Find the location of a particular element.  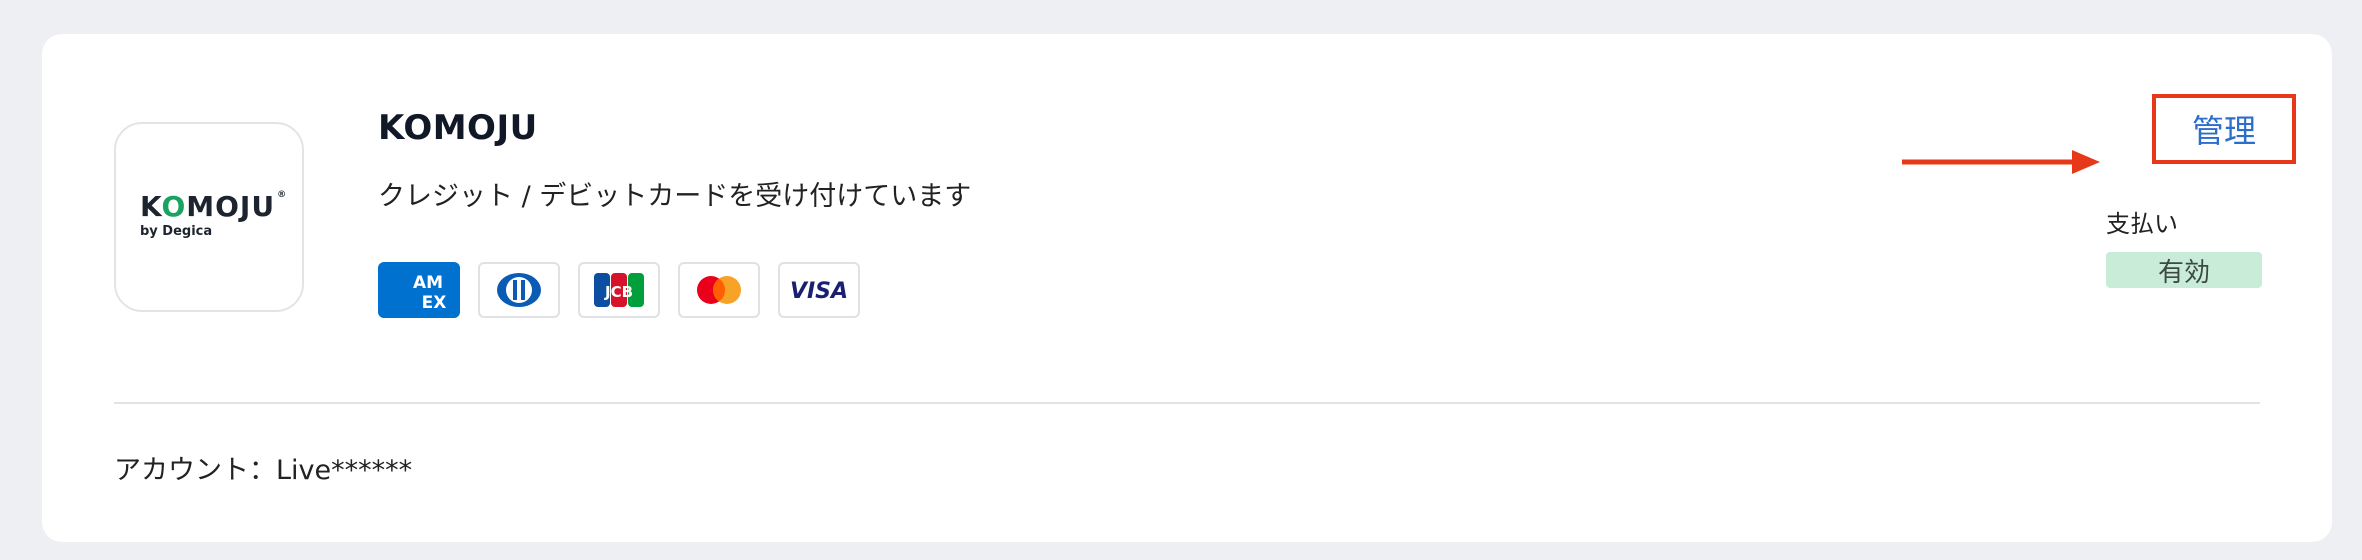

provider-logo: KOMOJU ® by Degica is located at coordinates (209, 217).